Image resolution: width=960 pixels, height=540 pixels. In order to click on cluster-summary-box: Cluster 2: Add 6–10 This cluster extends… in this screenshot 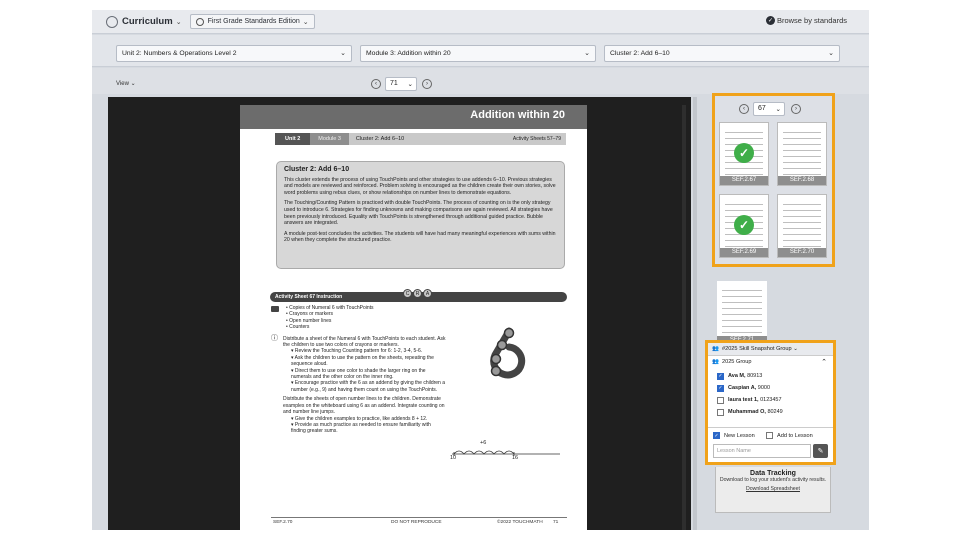, I will do `click(420, 215)`.